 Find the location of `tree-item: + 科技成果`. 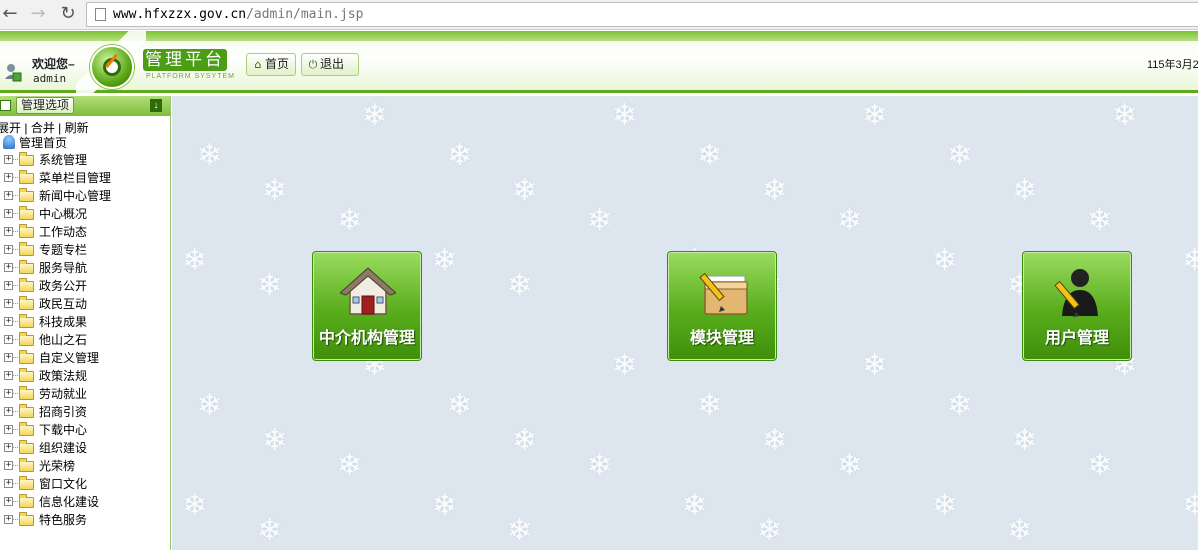

tree-item: + 科技成果 is located at coordinates (85, 322).